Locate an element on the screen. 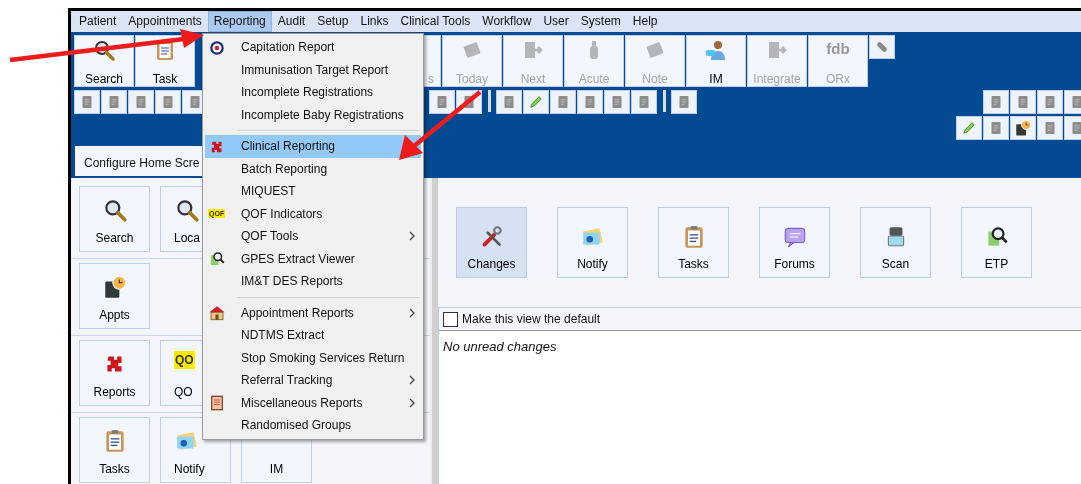  house-icon is located at coordinates (217, 313).